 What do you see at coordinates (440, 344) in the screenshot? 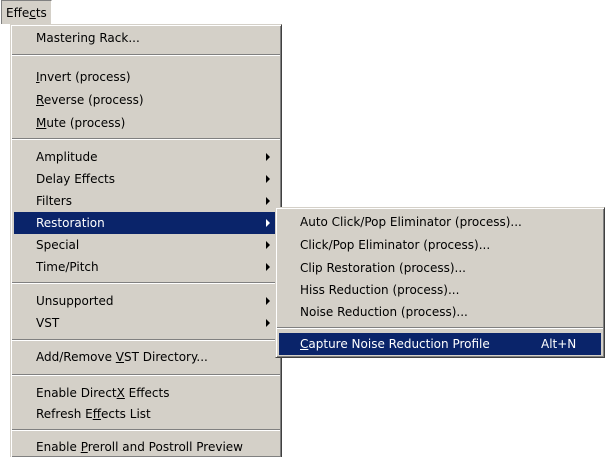
I see `submenu-item-capture-noise-reduction-profile: Capture Noise Reduction Profile Alt+N` at bounding box center [440, 344].